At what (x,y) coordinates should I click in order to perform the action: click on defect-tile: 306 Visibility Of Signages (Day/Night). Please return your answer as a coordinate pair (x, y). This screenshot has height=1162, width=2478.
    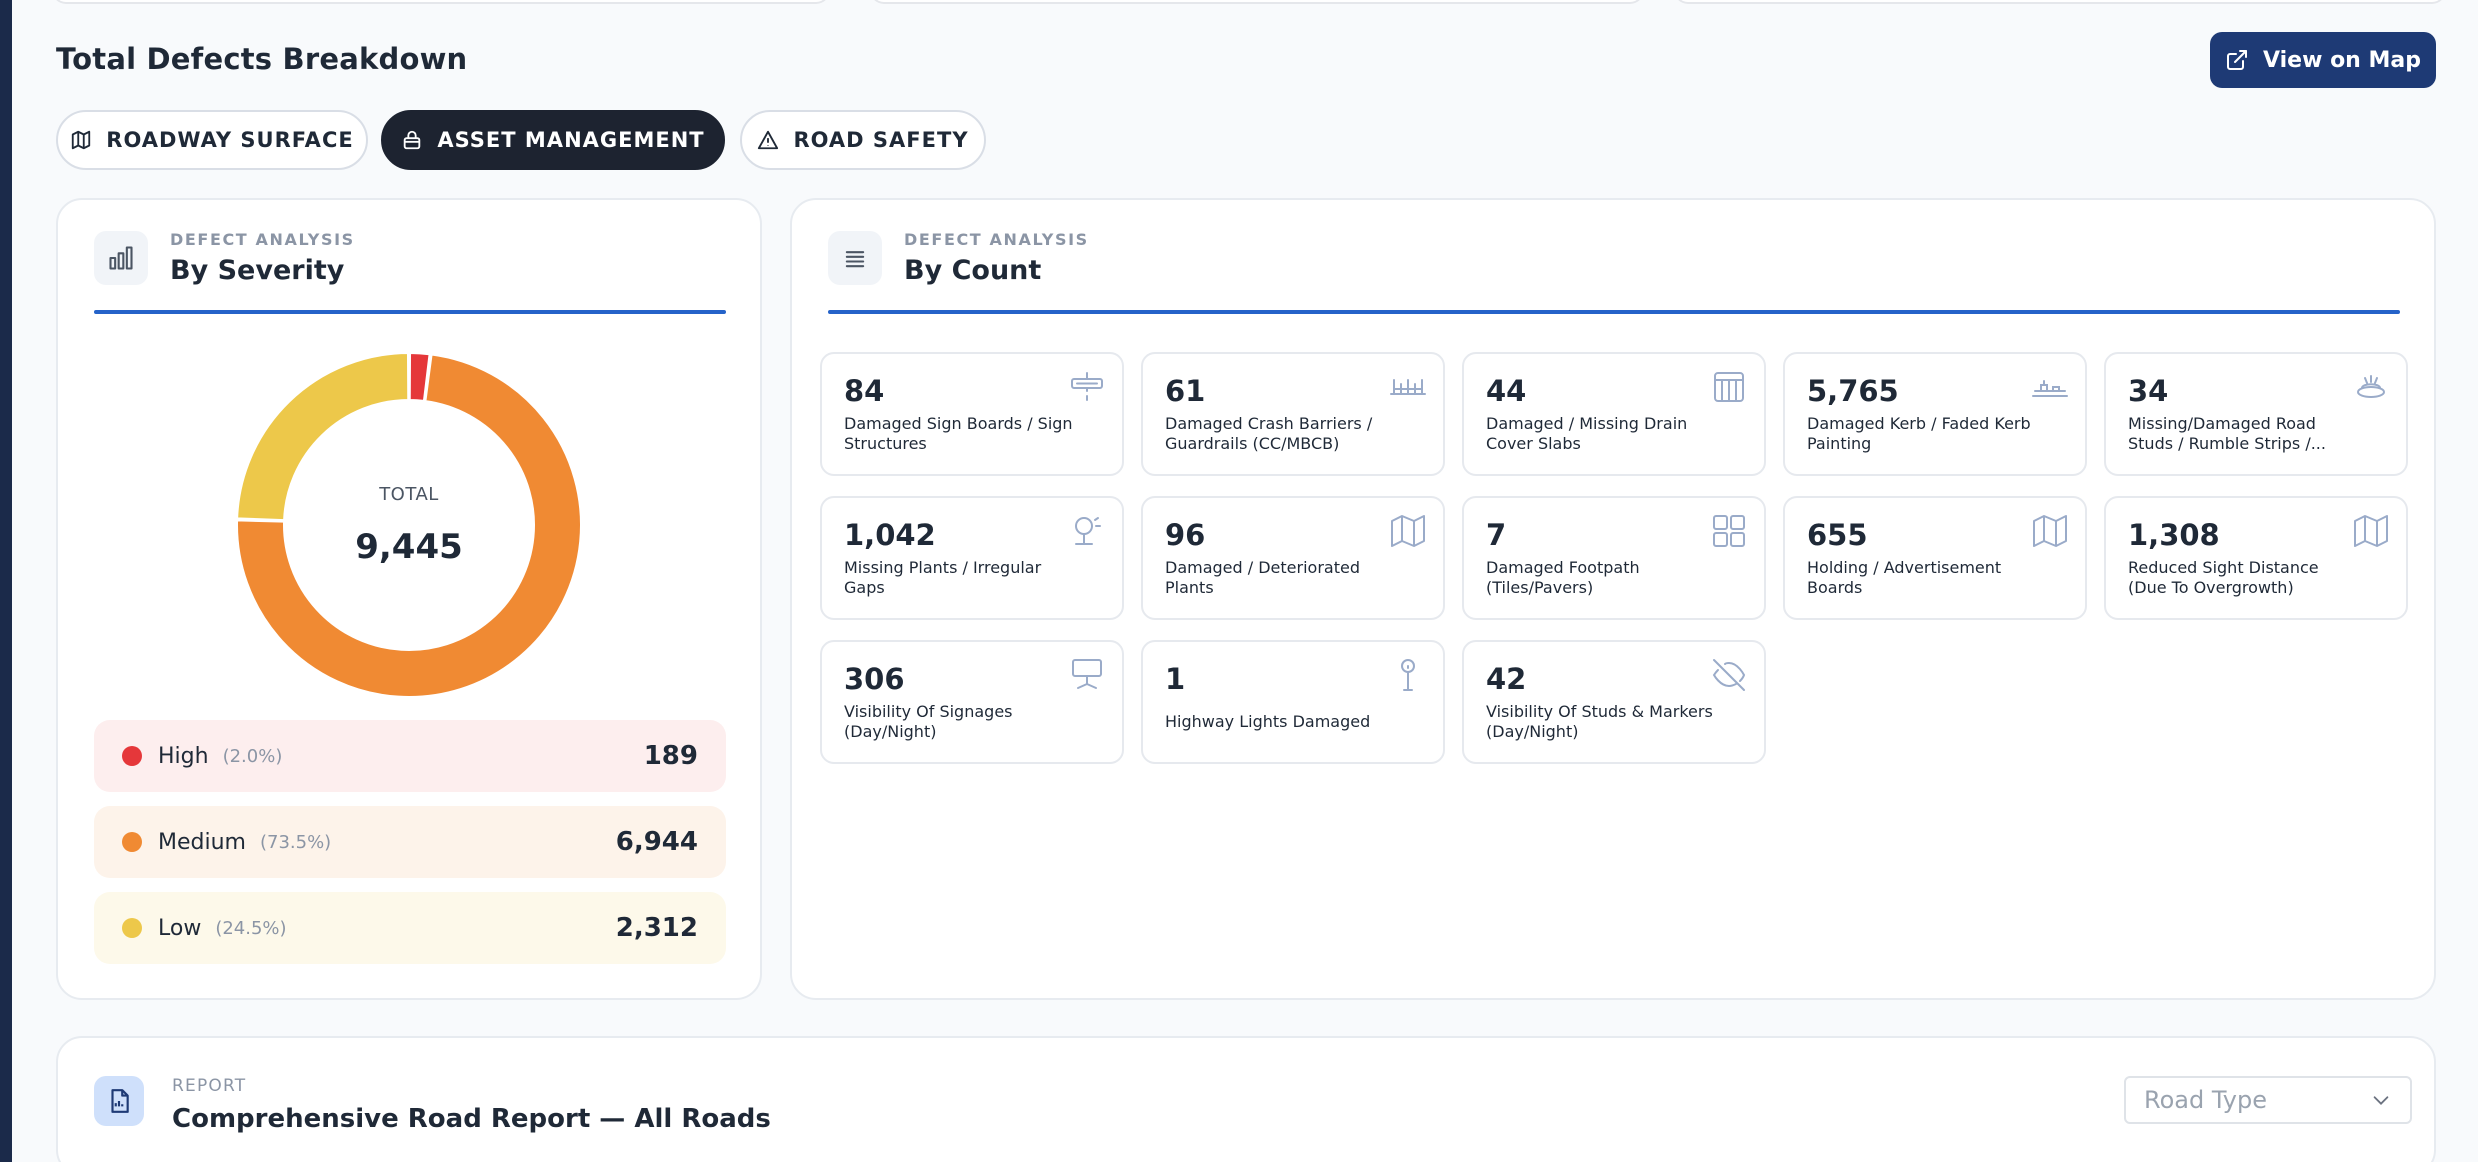
    Looking at the image, I should click on (972, 702).